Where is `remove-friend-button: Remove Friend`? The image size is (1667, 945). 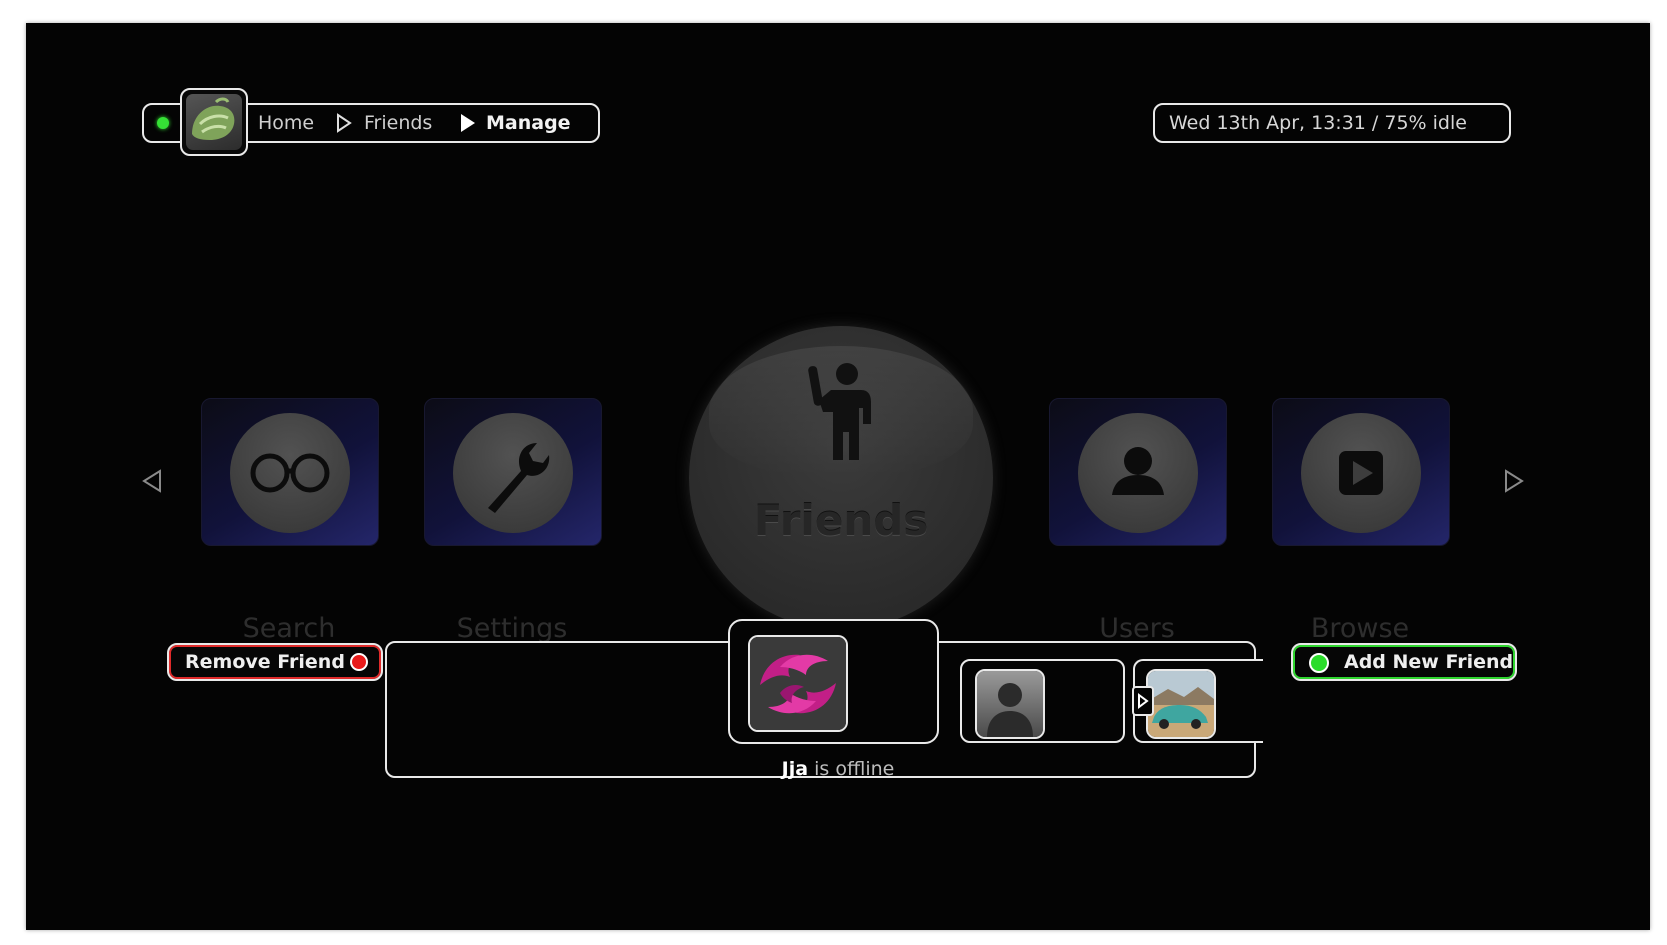
remove-friend-button: Remove Friend is located at coordinates (275, 662).